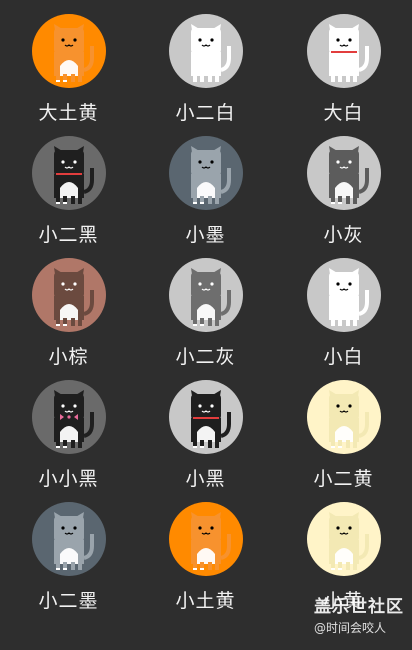  I want to click on cat-name-label: 小小黑, so click(68, 479).